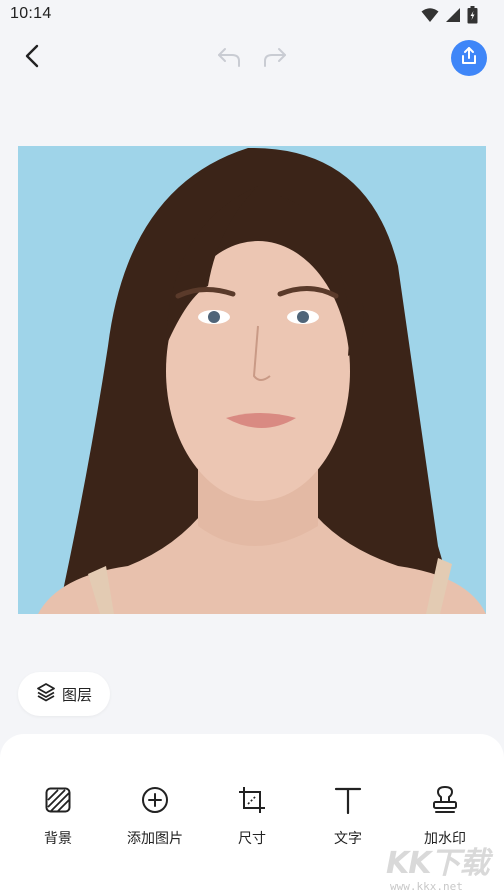 The height and width of the screenshot is (896, 504). What do you see at coordinates (58, 800) in the screenshot?
I see `background-pattern-icon` at bounding box center [58, 800].